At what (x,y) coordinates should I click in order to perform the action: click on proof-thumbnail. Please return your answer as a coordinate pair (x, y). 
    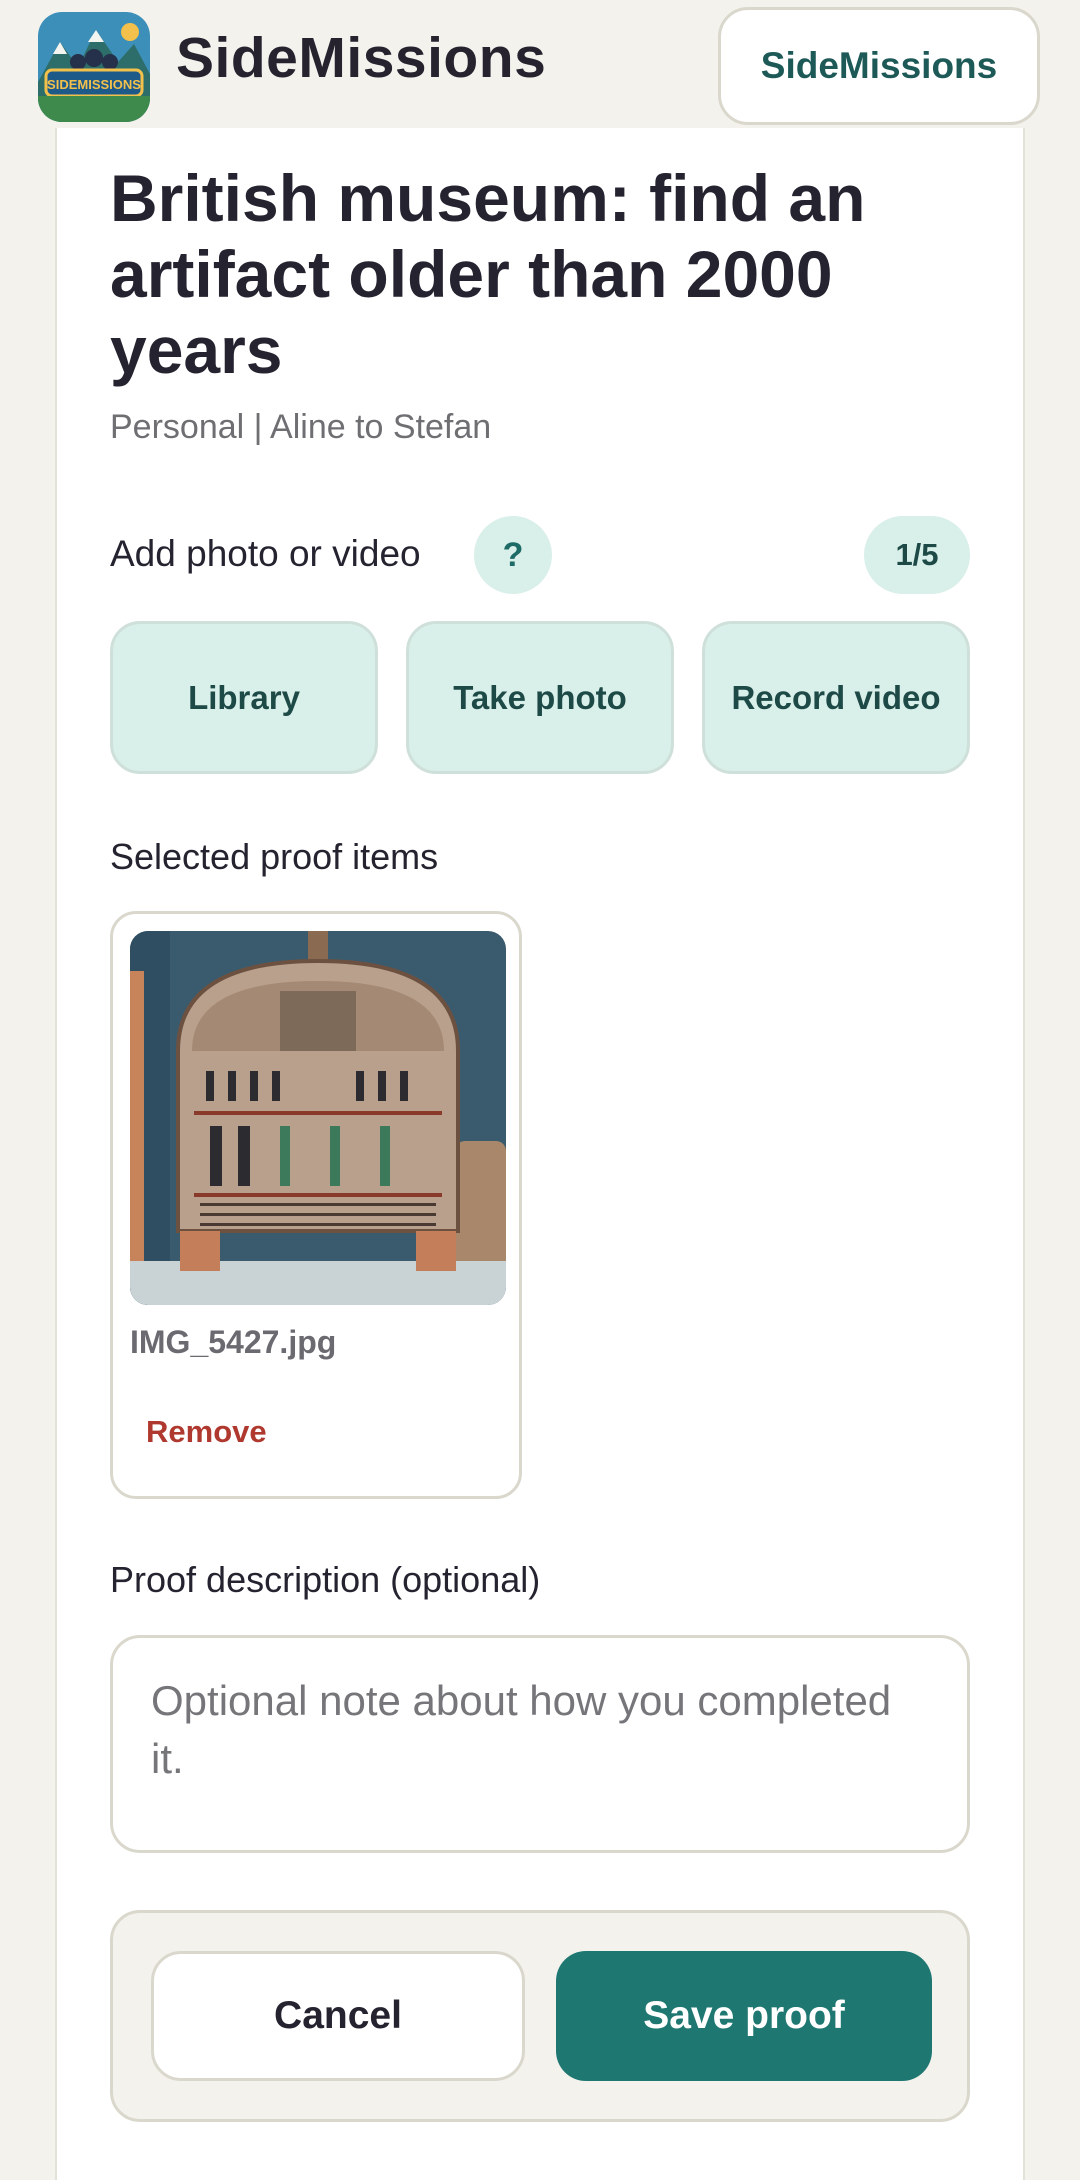
    Looking at the image, I should click on (318, 1118).